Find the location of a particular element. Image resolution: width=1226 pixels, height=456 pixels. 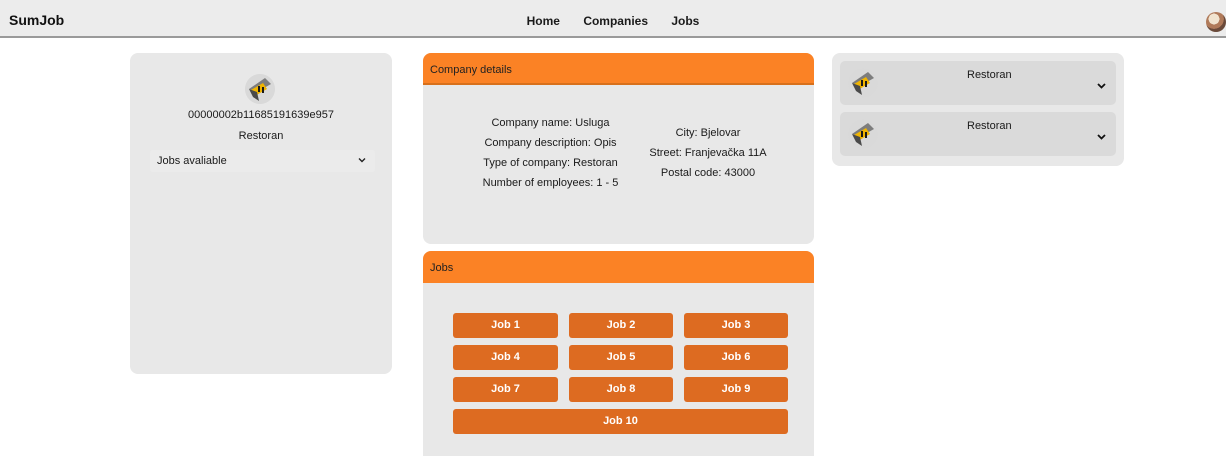

job-button: Job 2 is located at coordinates (621, 325).